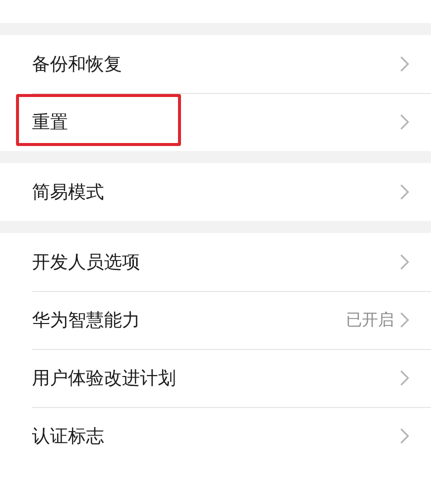 The height and width of the screenshot is (485, 431). Describe the element at coordinates (215, 64) in the screenshot. I see `settings-row: 备份和恢复` at that location.